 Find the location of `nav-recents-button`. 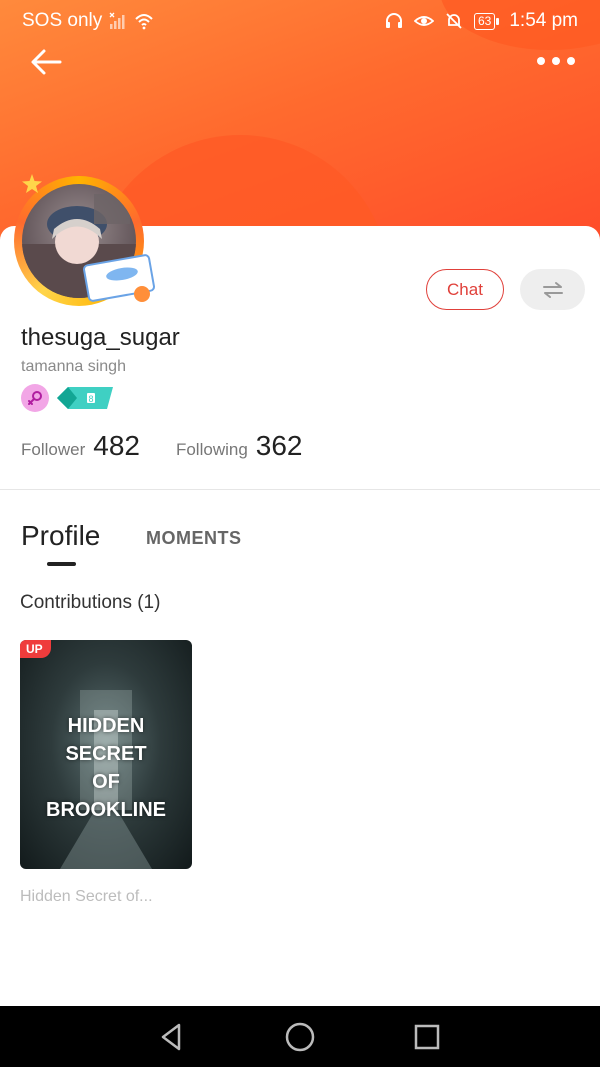

nav-recents-button is located at coordinates (427, 1037).